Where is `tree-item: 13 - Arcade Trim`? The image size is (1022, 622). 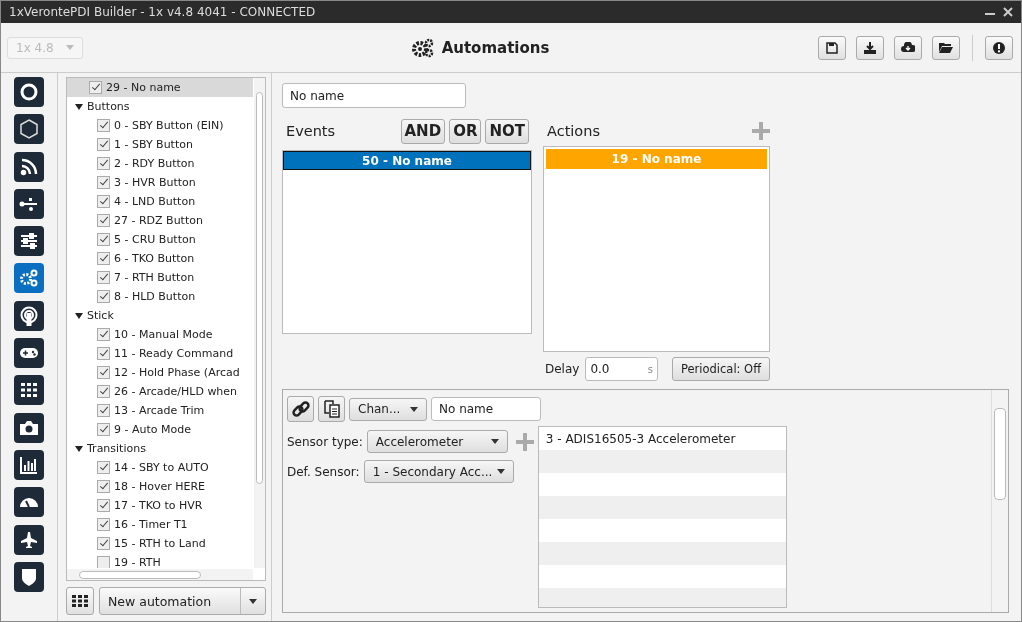 tree-item: 13 - Arcade Trim is located at coordinates (160, 410).